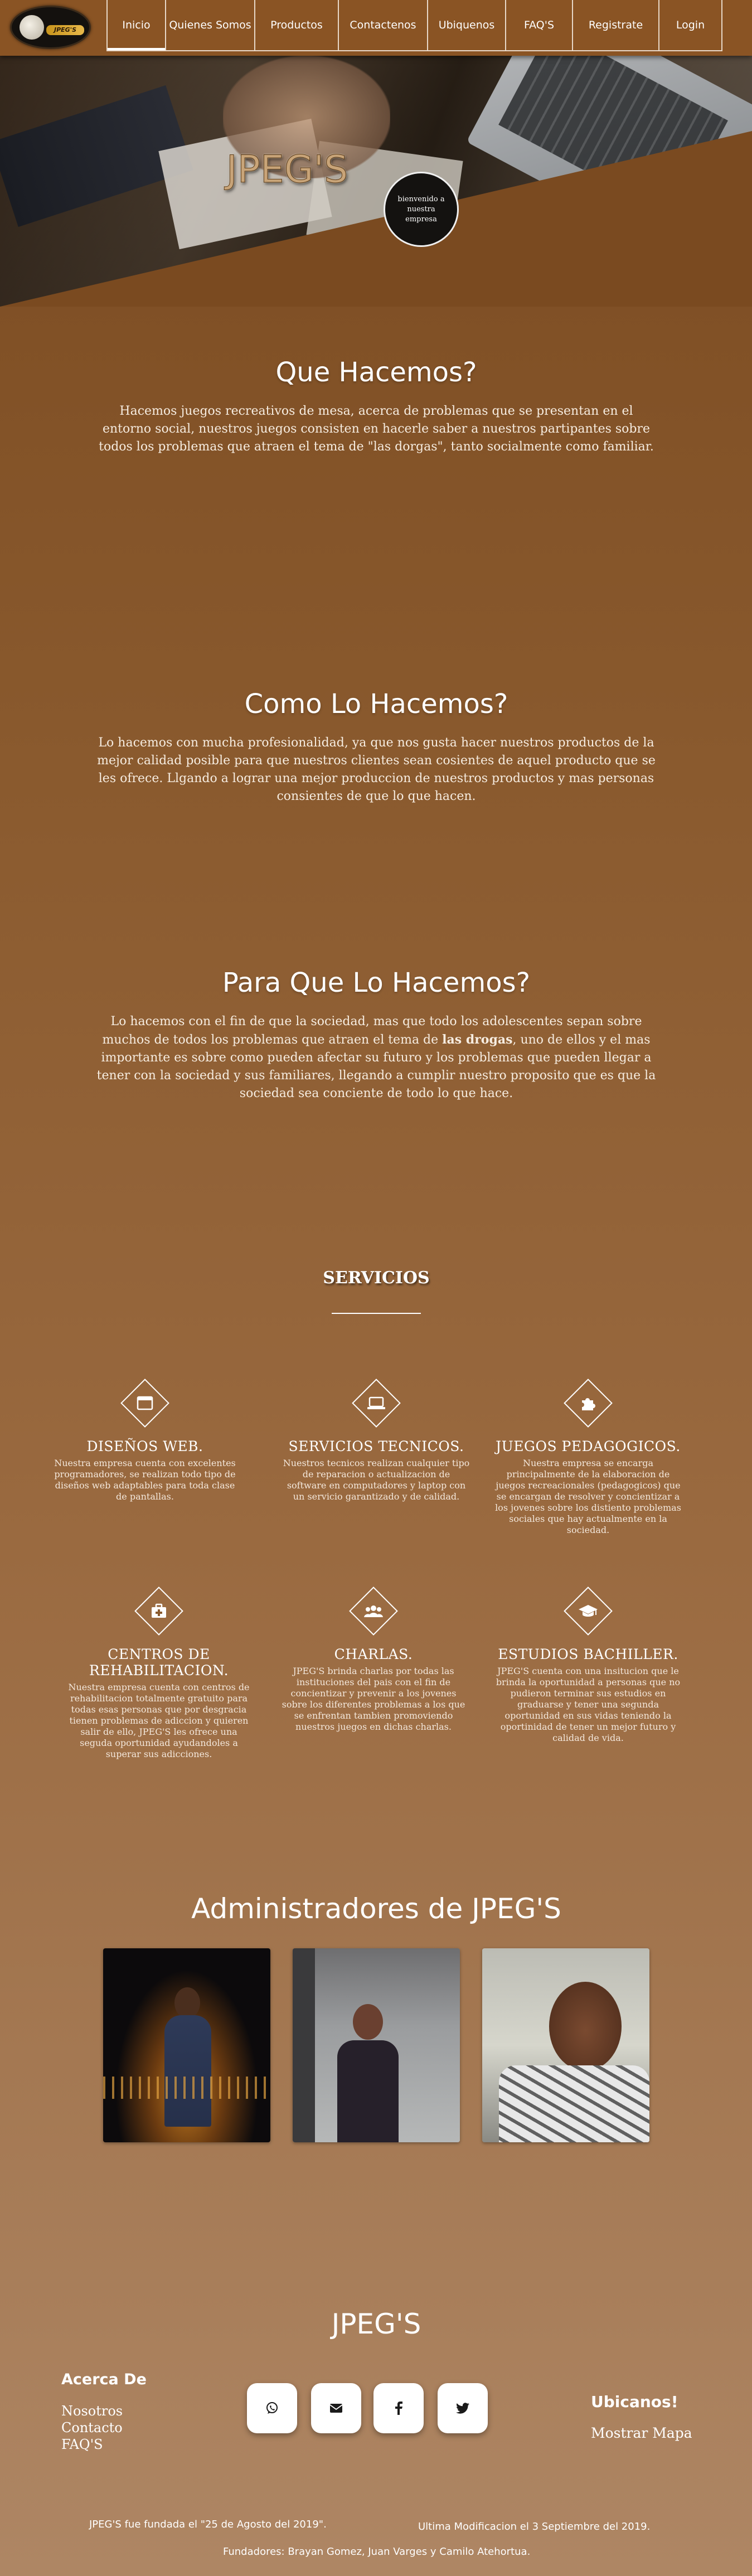 This screenshot has width=752, height=2576. Describe the element at coordinates (32, 28) in the screenshot. I see `mascot-icon` at that location.